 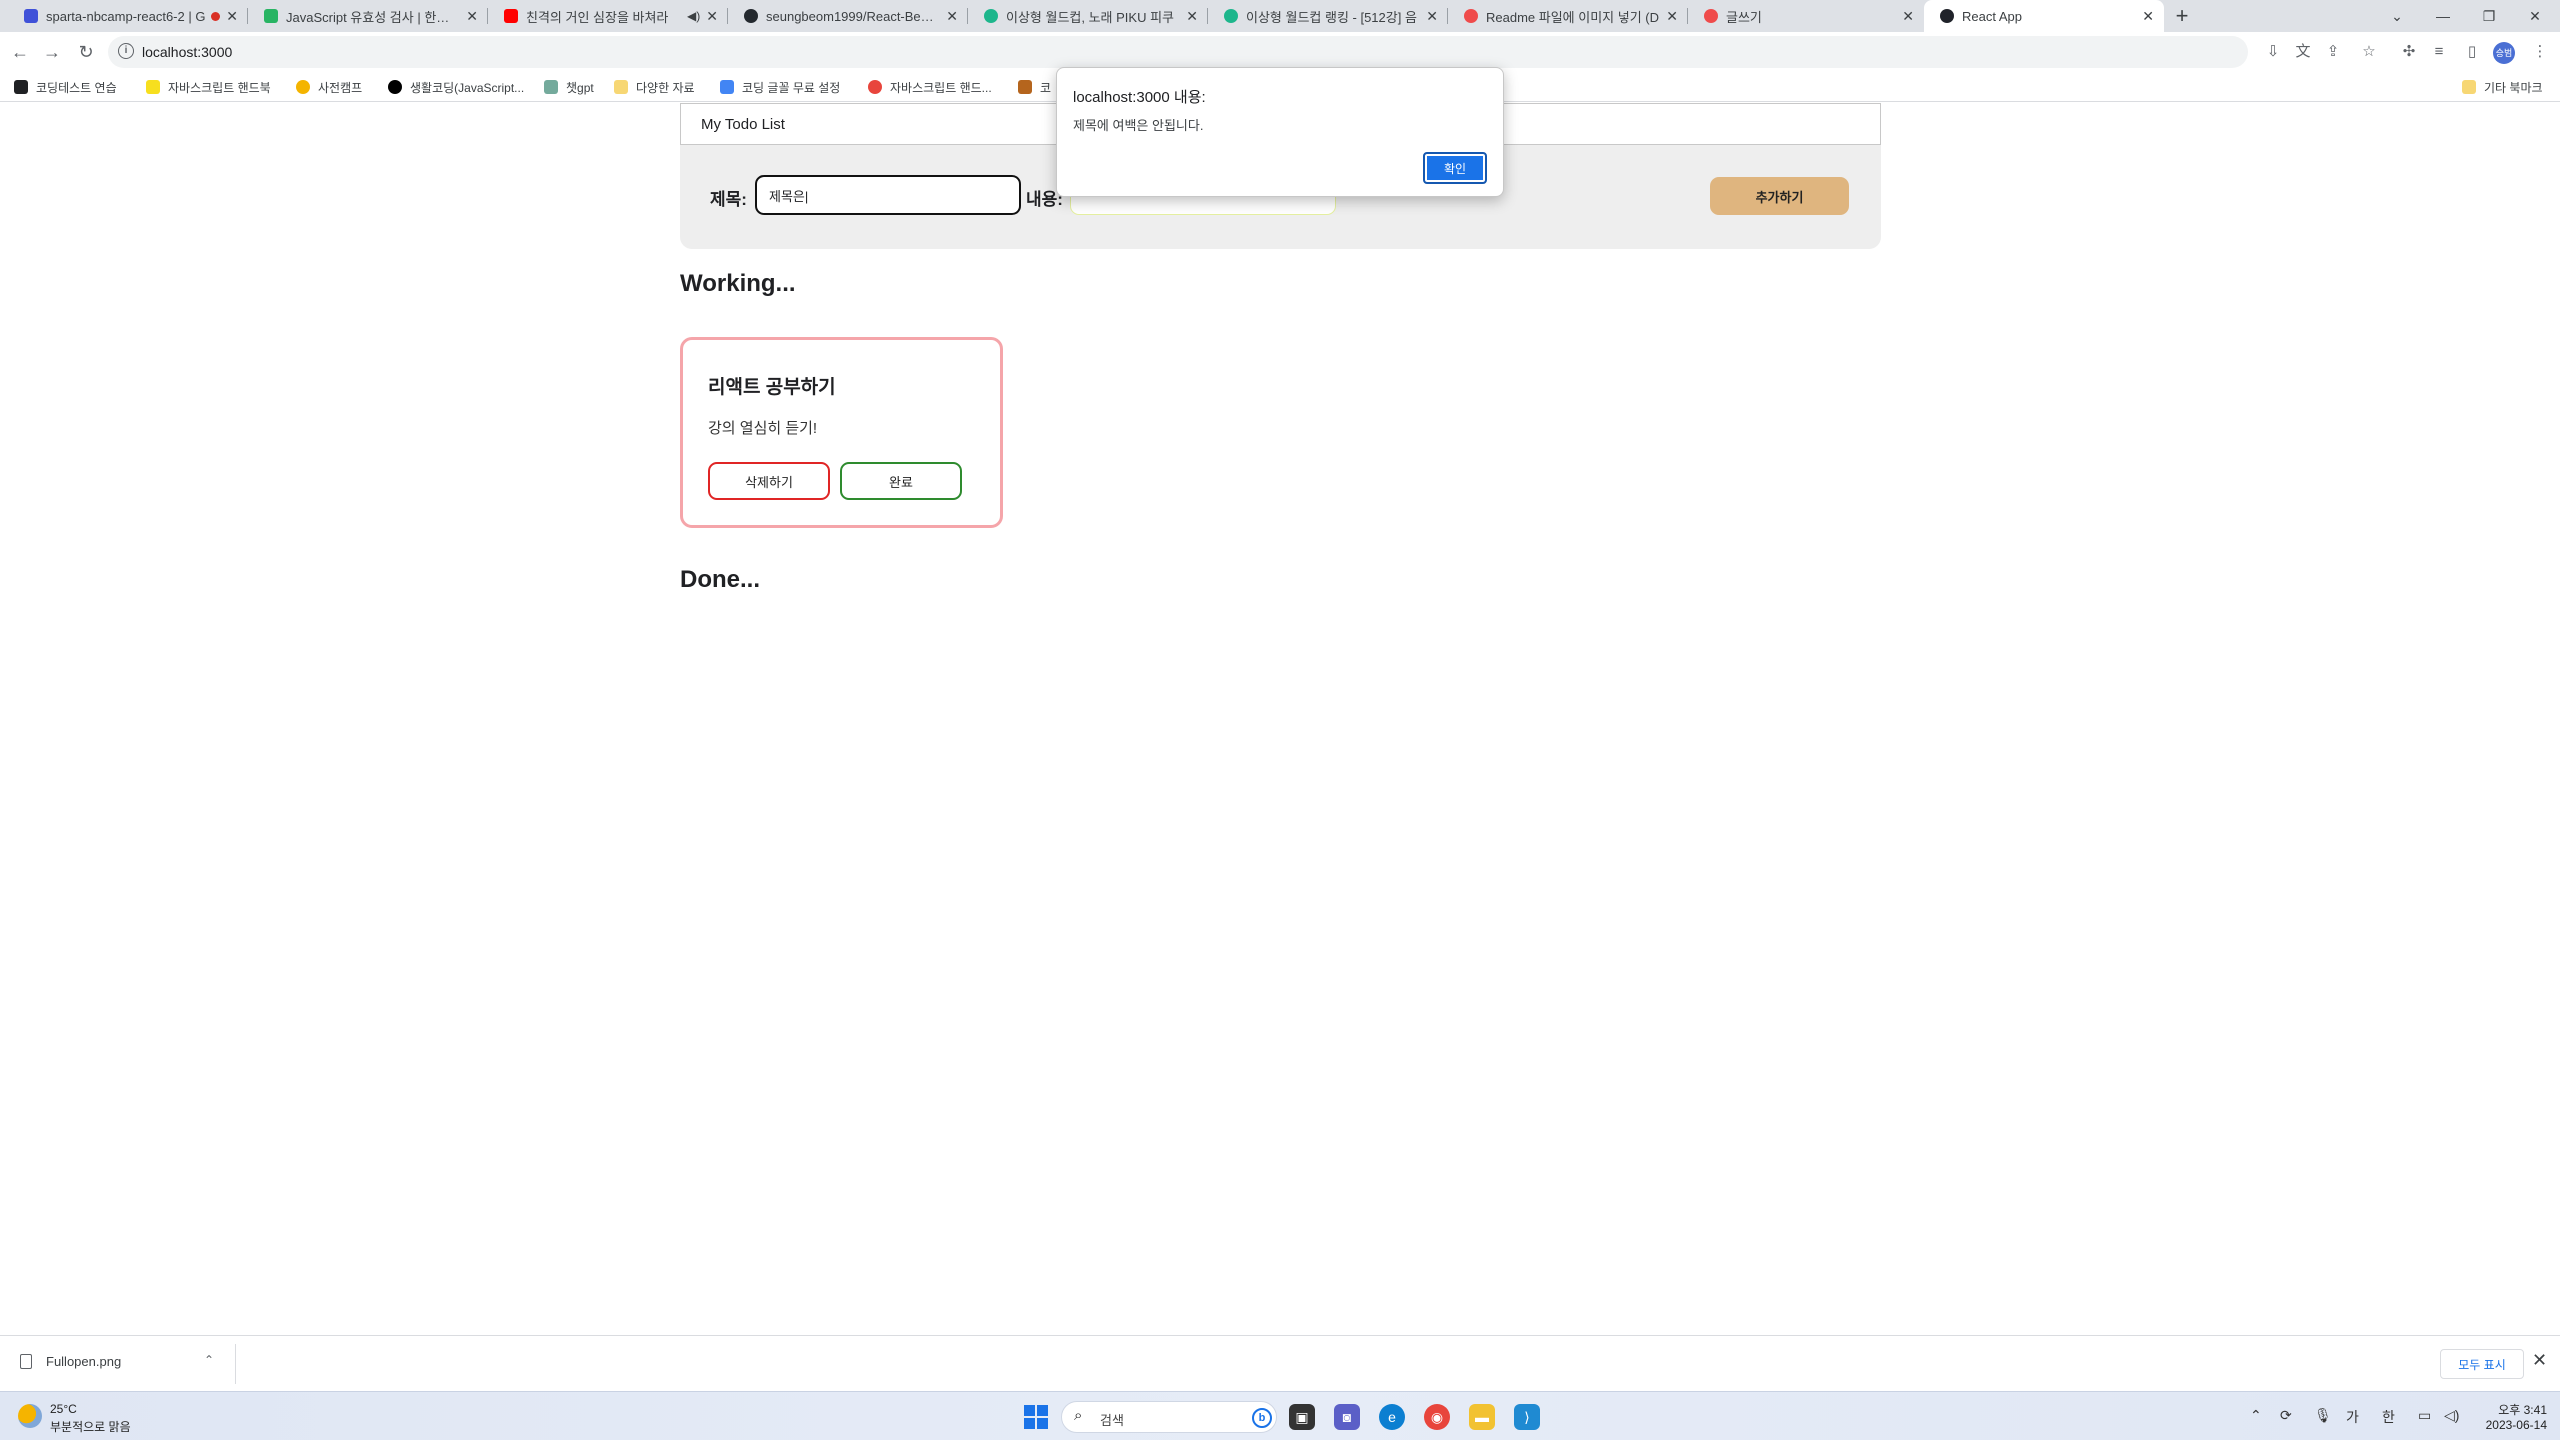 What do you see at coordinates (209, 1360) in the screenshot?
I see `chevron-up-icon: ⌃` at bounding box center [209, 1360].